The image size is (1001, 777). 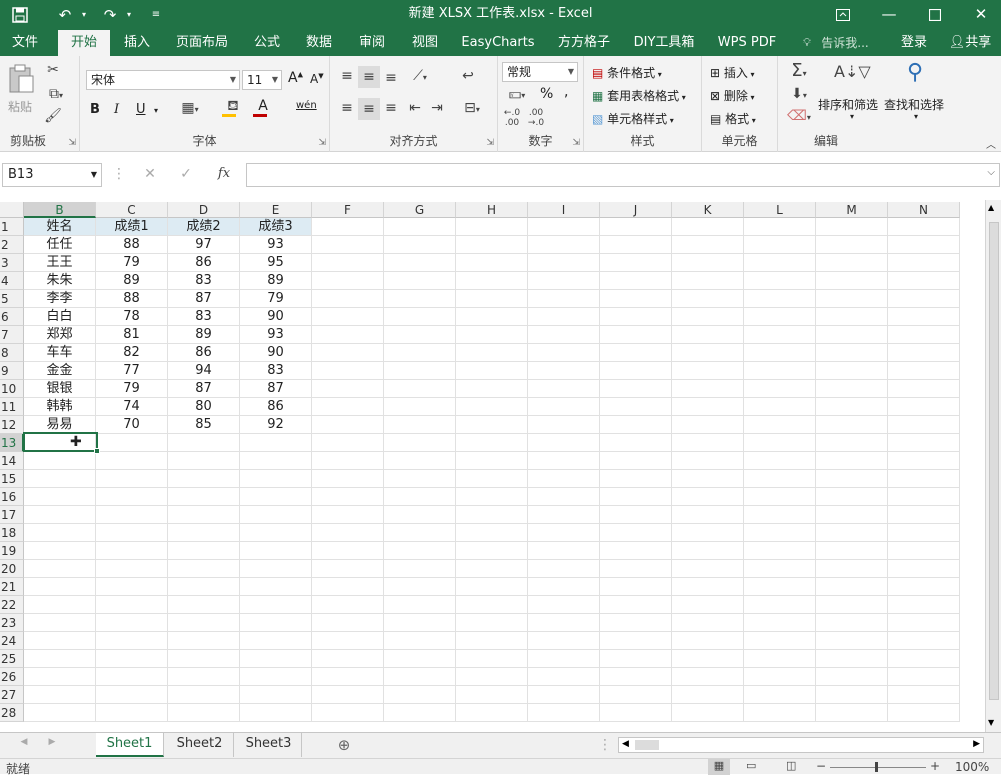 I want to click on cut-icon: ✂, so click(x=53, y=70).